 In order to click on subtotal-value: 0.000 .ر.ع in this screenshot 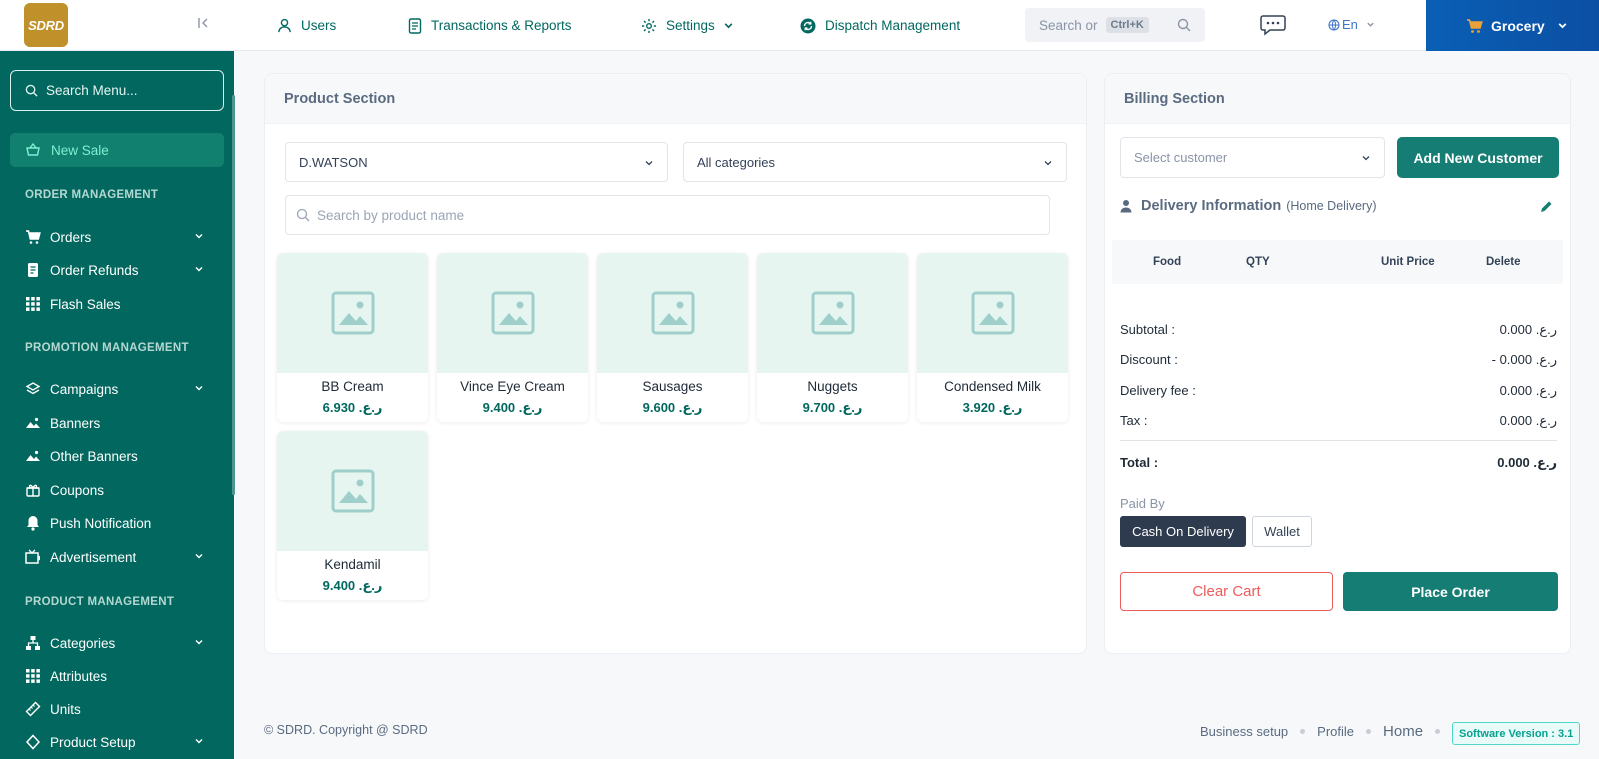, I will do `click(1528, 329)`.